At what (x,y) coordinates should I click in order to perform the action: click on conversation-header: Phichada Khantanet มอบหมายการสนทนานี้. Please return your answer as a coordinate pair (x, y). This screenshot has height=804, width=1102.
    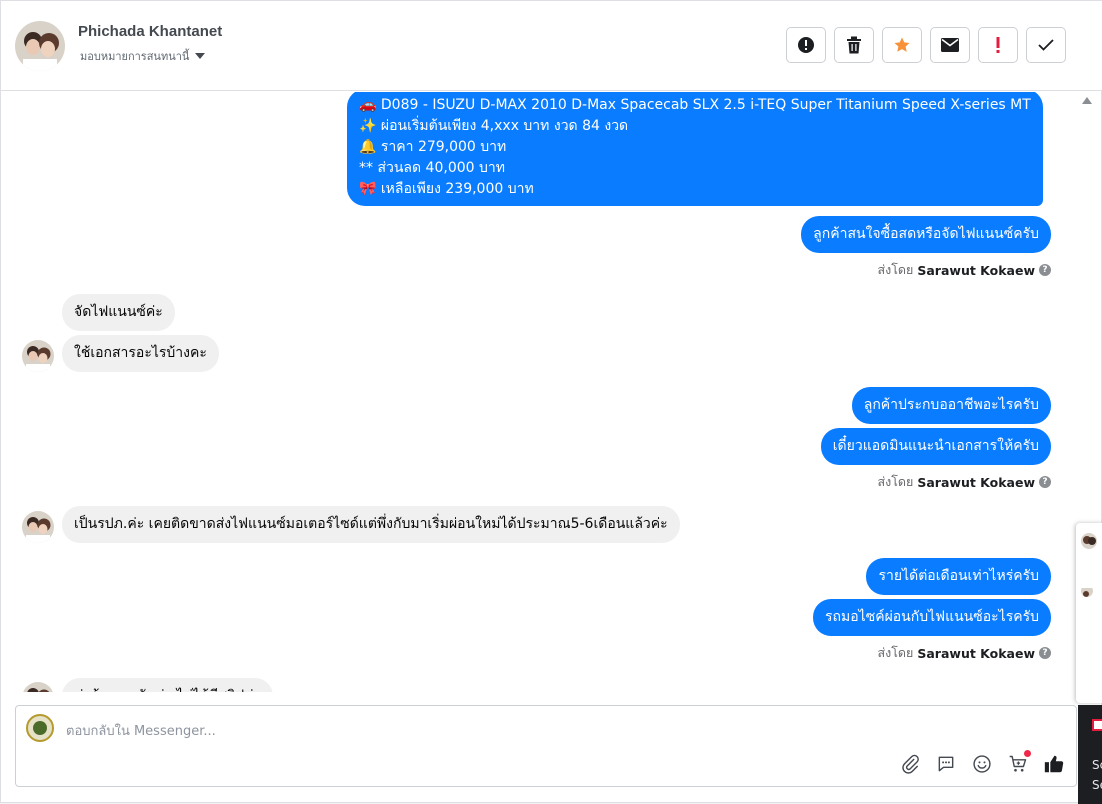
    Looking at the image, I should click on (551, 46).